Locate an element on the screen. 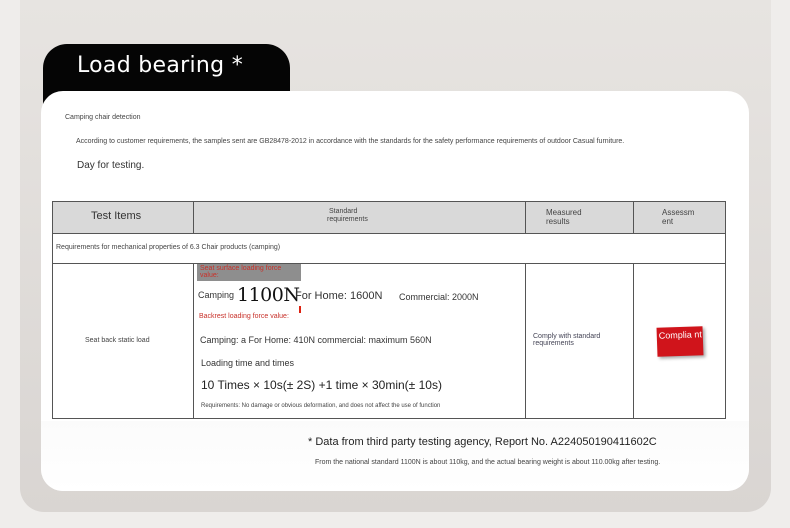 The width and height of the screenshot is (790, 528). header-measured: Measured results is located at coordinates (564, 217).